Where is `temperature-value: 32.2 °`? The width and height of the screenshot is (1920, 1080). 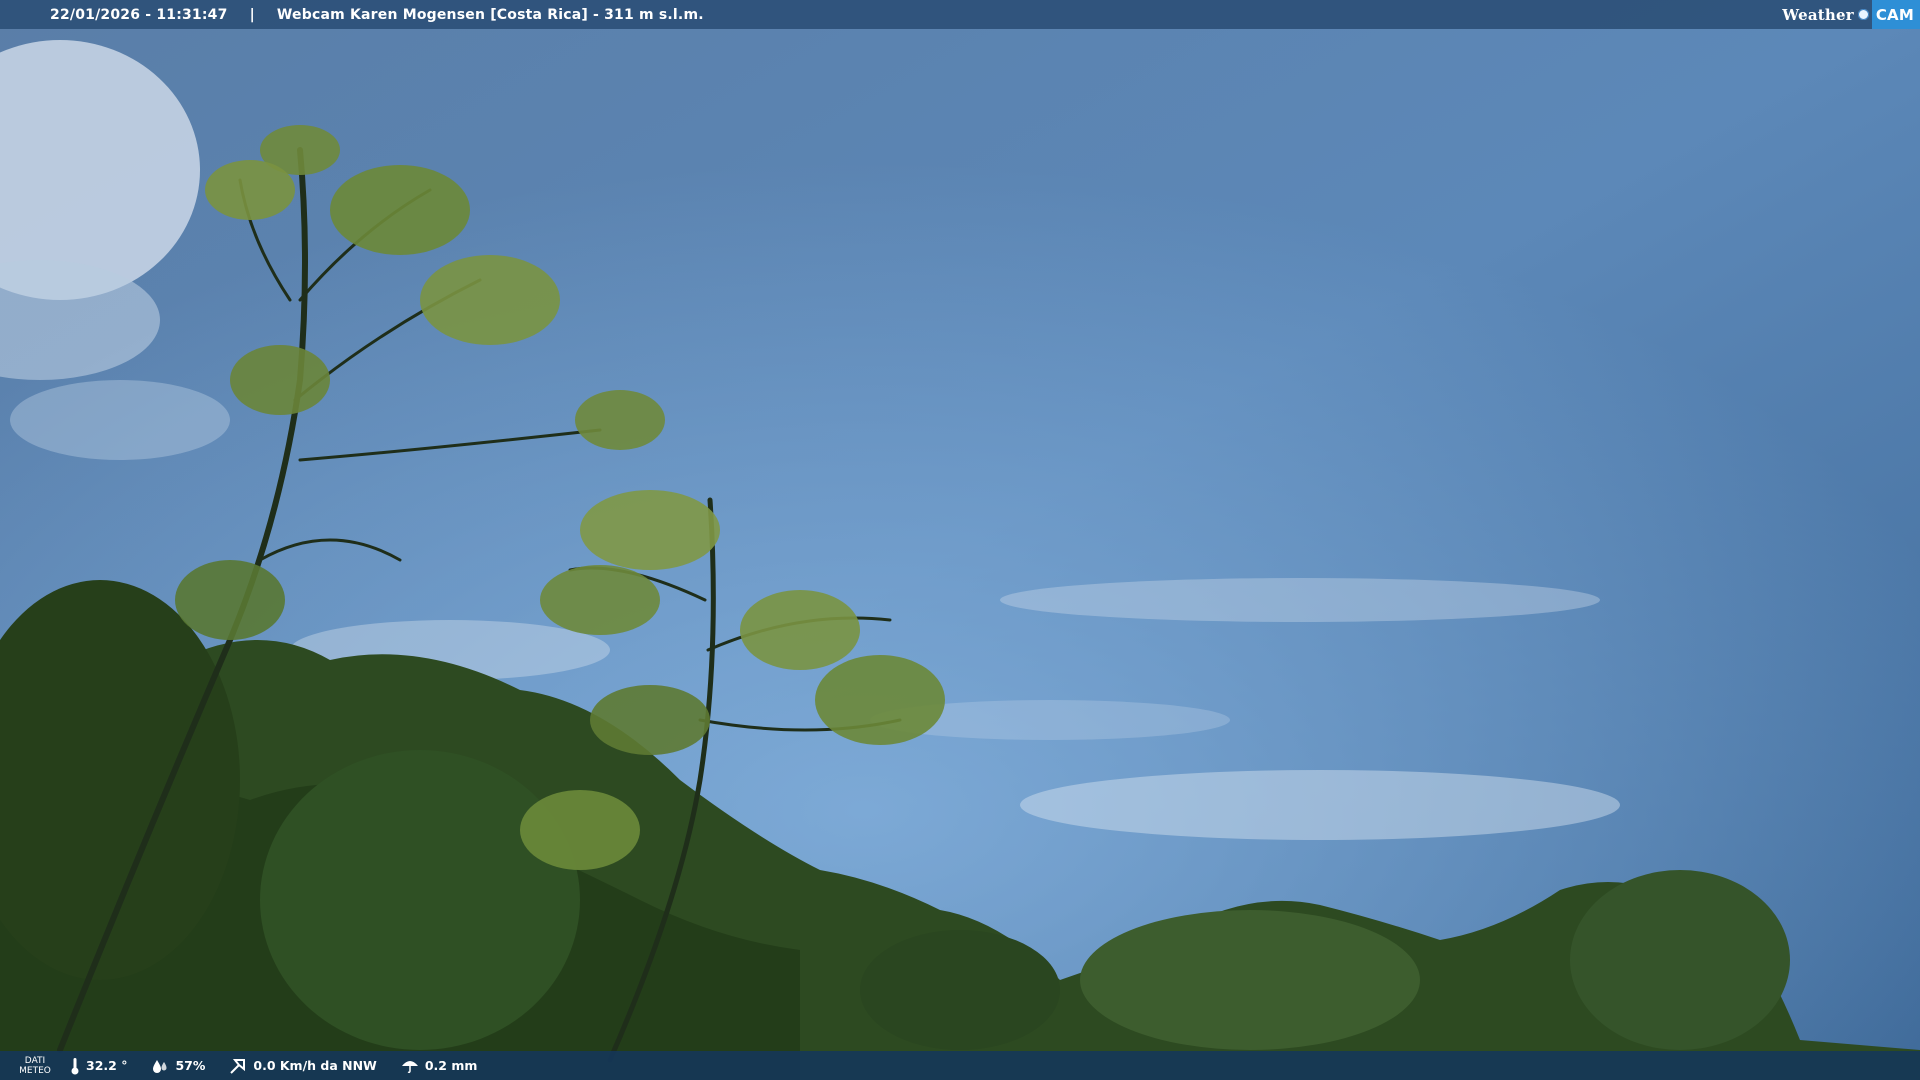 temperature-value: 32.2 ° is located at coordinates (107, 1065).